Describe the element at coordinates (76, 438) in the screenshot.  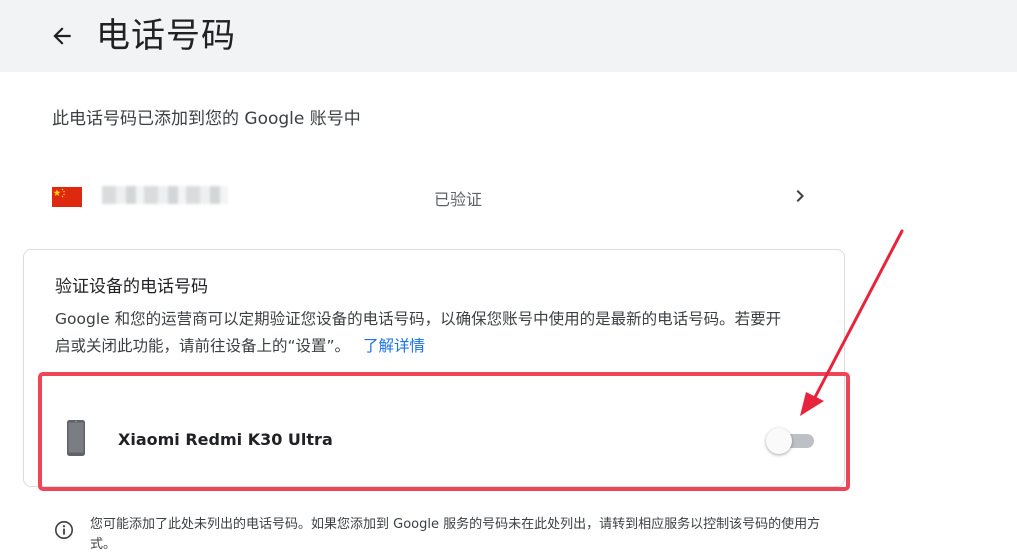
I see `smartphone-icon` at that location.